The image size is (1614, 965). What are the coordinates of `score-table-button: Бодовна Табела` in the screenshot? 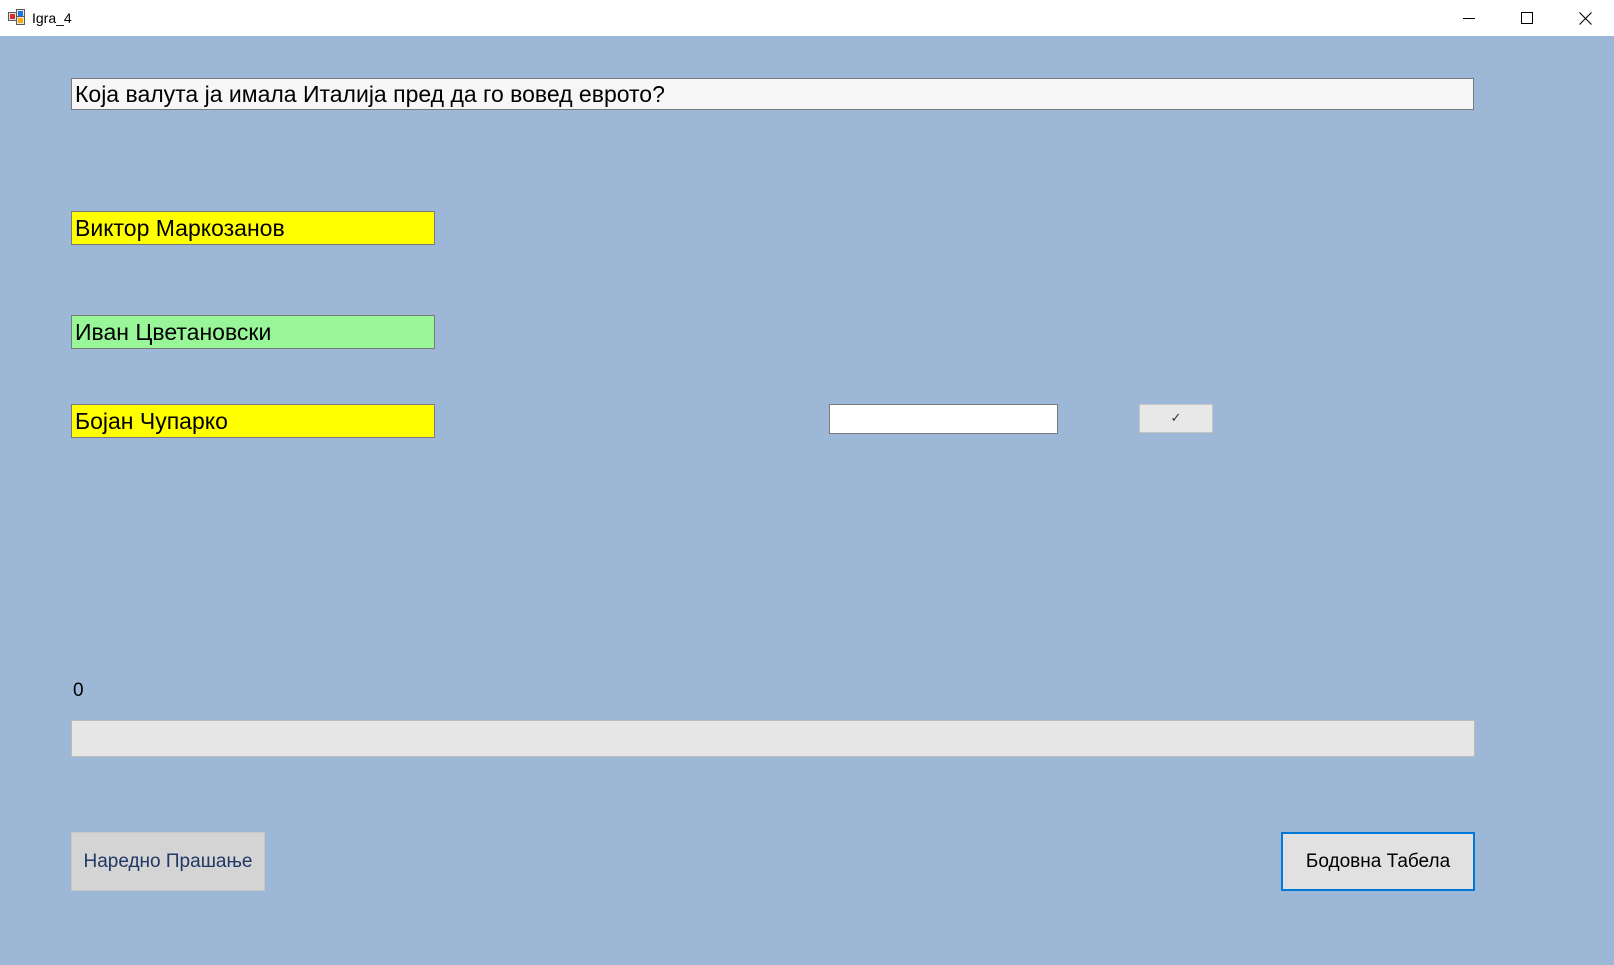 It's located at (1378, 861).